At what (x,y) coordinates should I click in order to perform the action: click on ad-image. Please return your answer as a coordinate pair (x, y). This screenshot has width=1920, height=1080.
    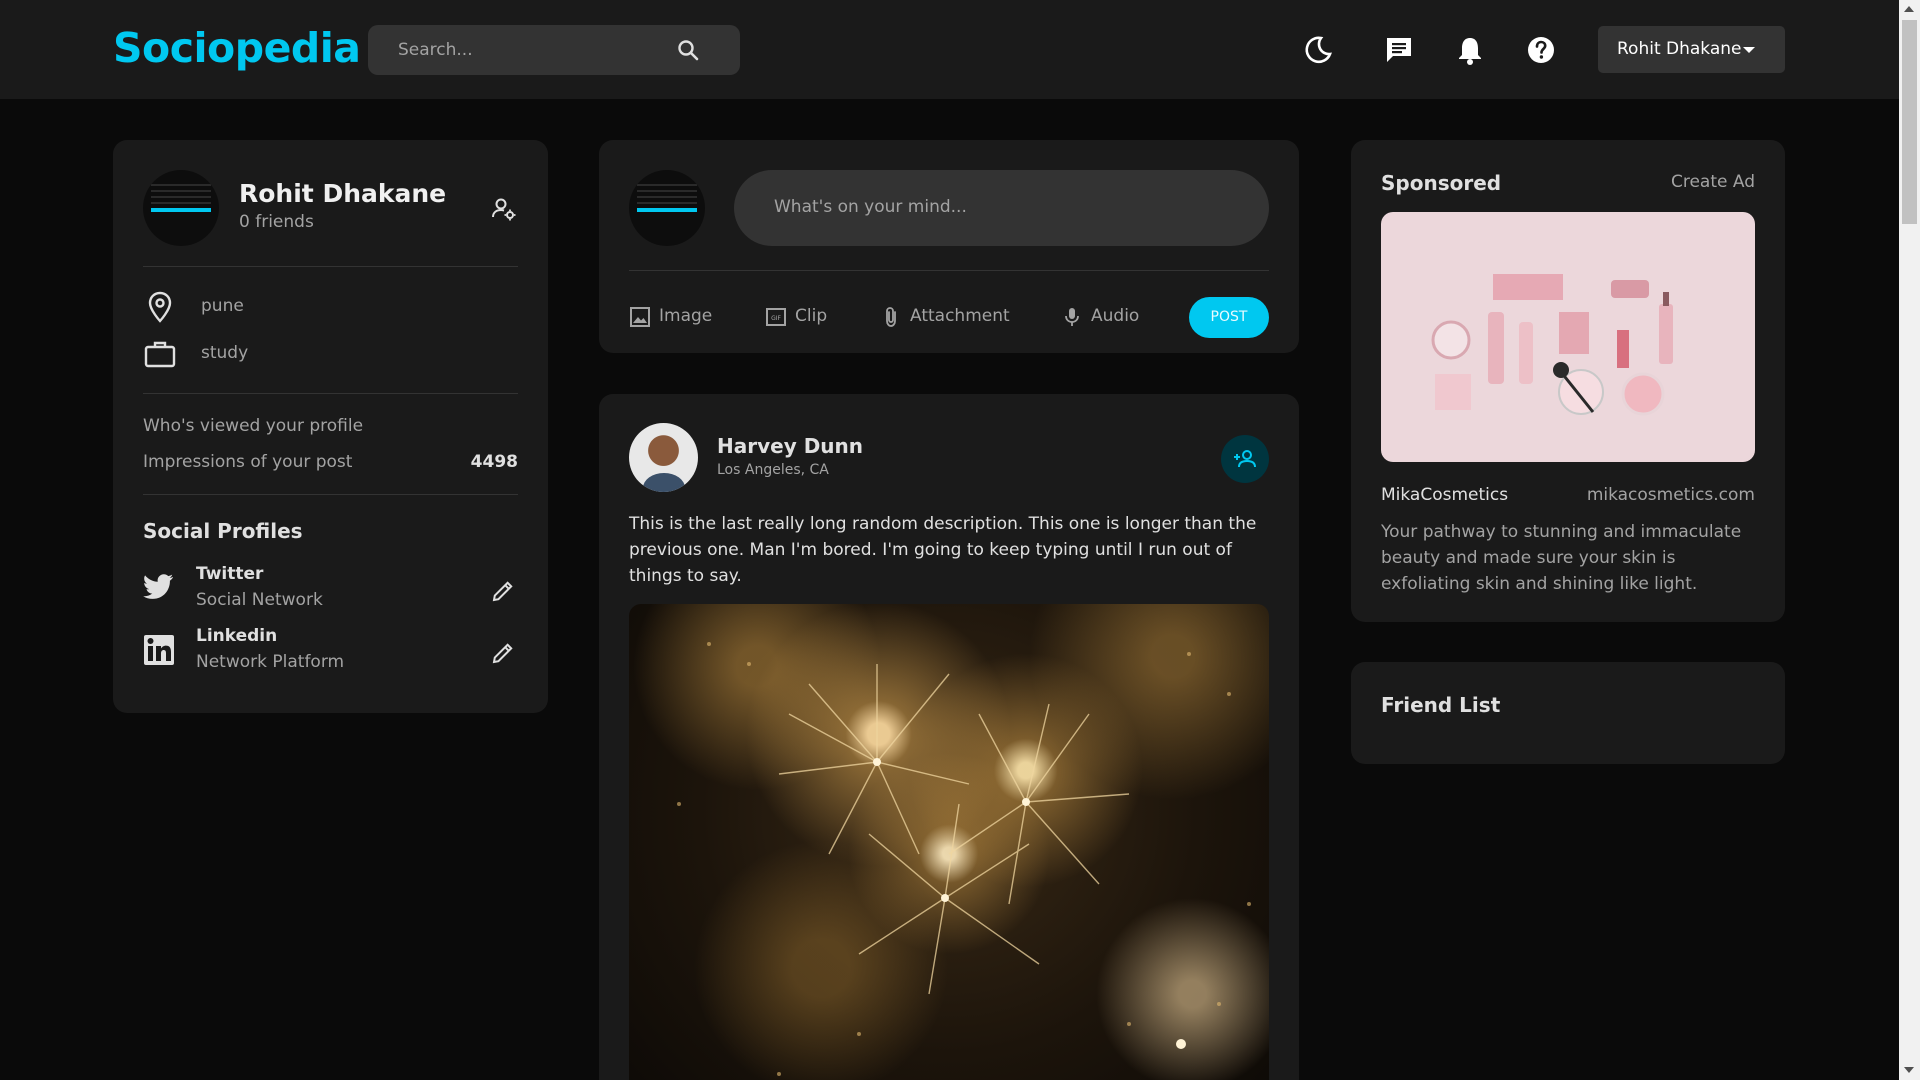
    Looking at the image, I should click on (1568, 337).